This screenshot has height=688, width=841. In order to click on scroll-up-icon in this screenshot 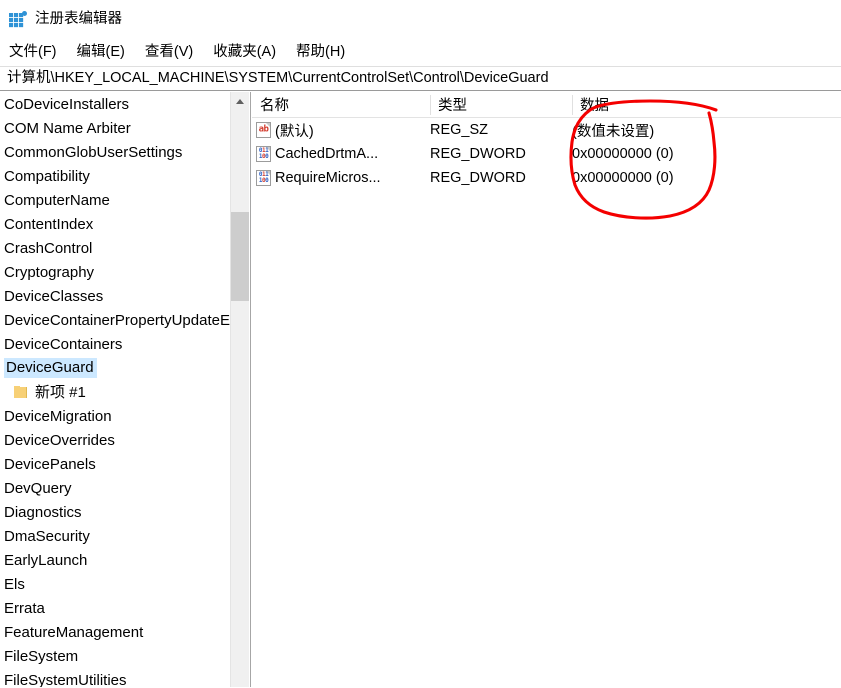, I will do `click(240, 101)`.